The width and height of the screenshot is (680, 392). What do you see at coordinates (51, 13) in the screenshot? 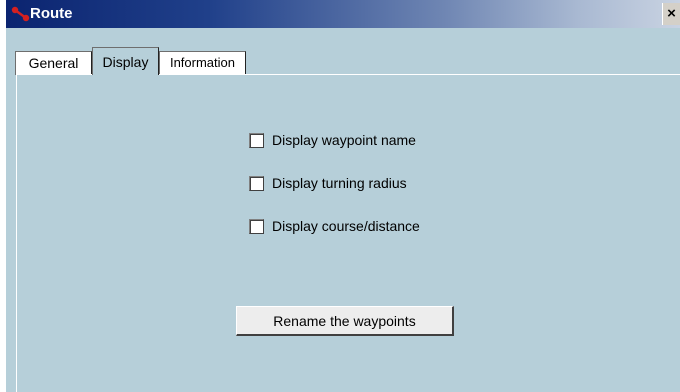
I see `window-title: Route` at bounding box center [51, 13].